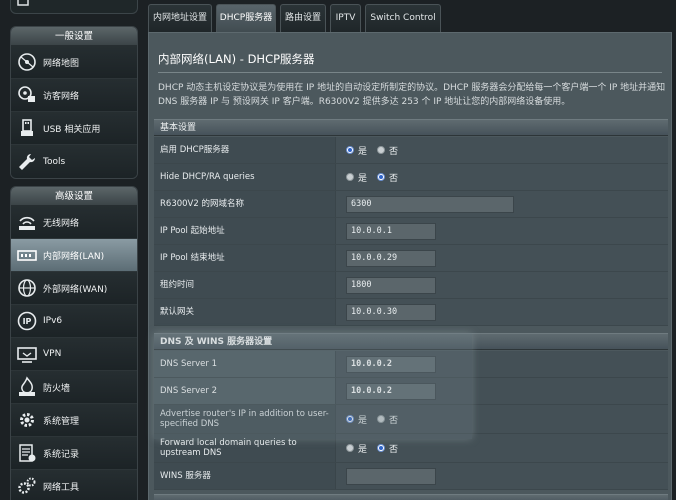 The height and width of the screenshot is (500, 676). Describe the element at coordinates (245, 177) in the screenshot. I see `hide-dhcp-ra-label: Hide DHCP/RA queries` at that location.